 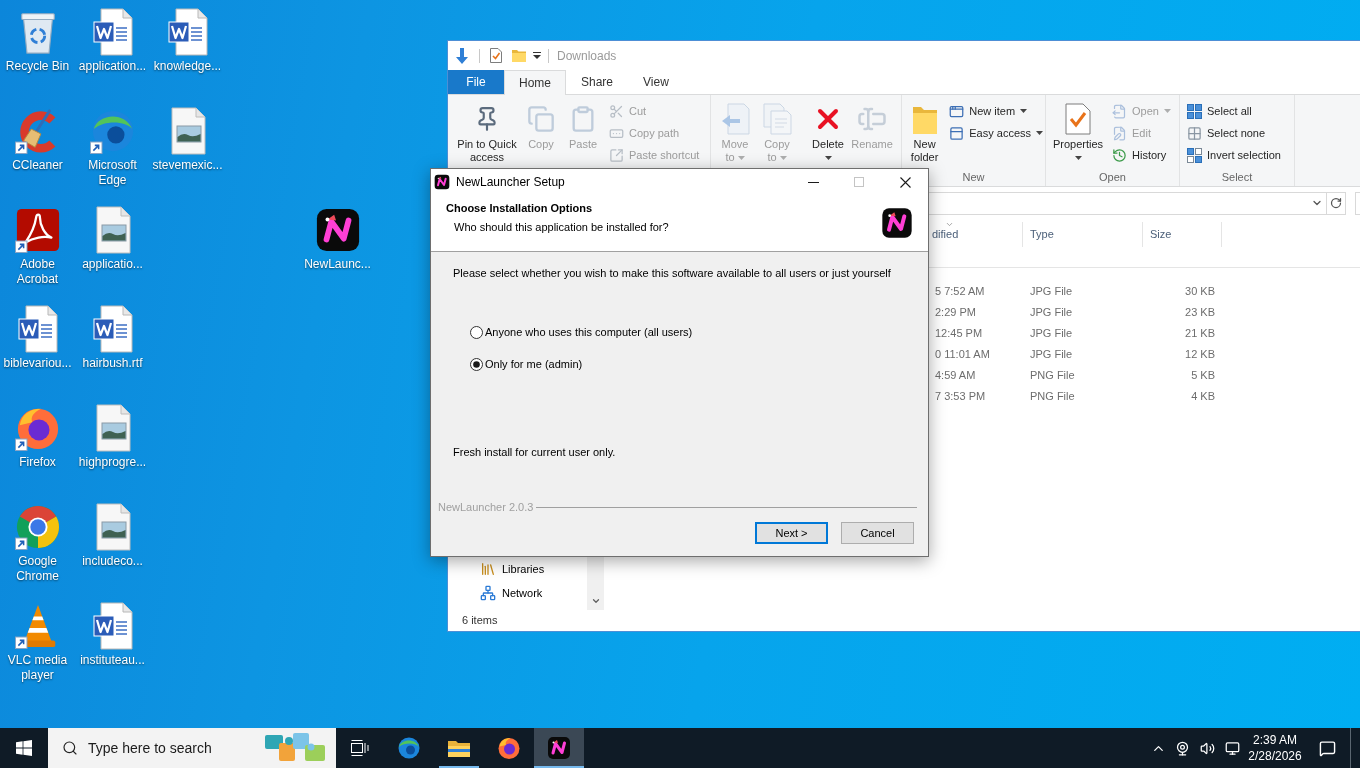 I want to click on ribbon-group-label: Open, so click(x=1112, y=178).